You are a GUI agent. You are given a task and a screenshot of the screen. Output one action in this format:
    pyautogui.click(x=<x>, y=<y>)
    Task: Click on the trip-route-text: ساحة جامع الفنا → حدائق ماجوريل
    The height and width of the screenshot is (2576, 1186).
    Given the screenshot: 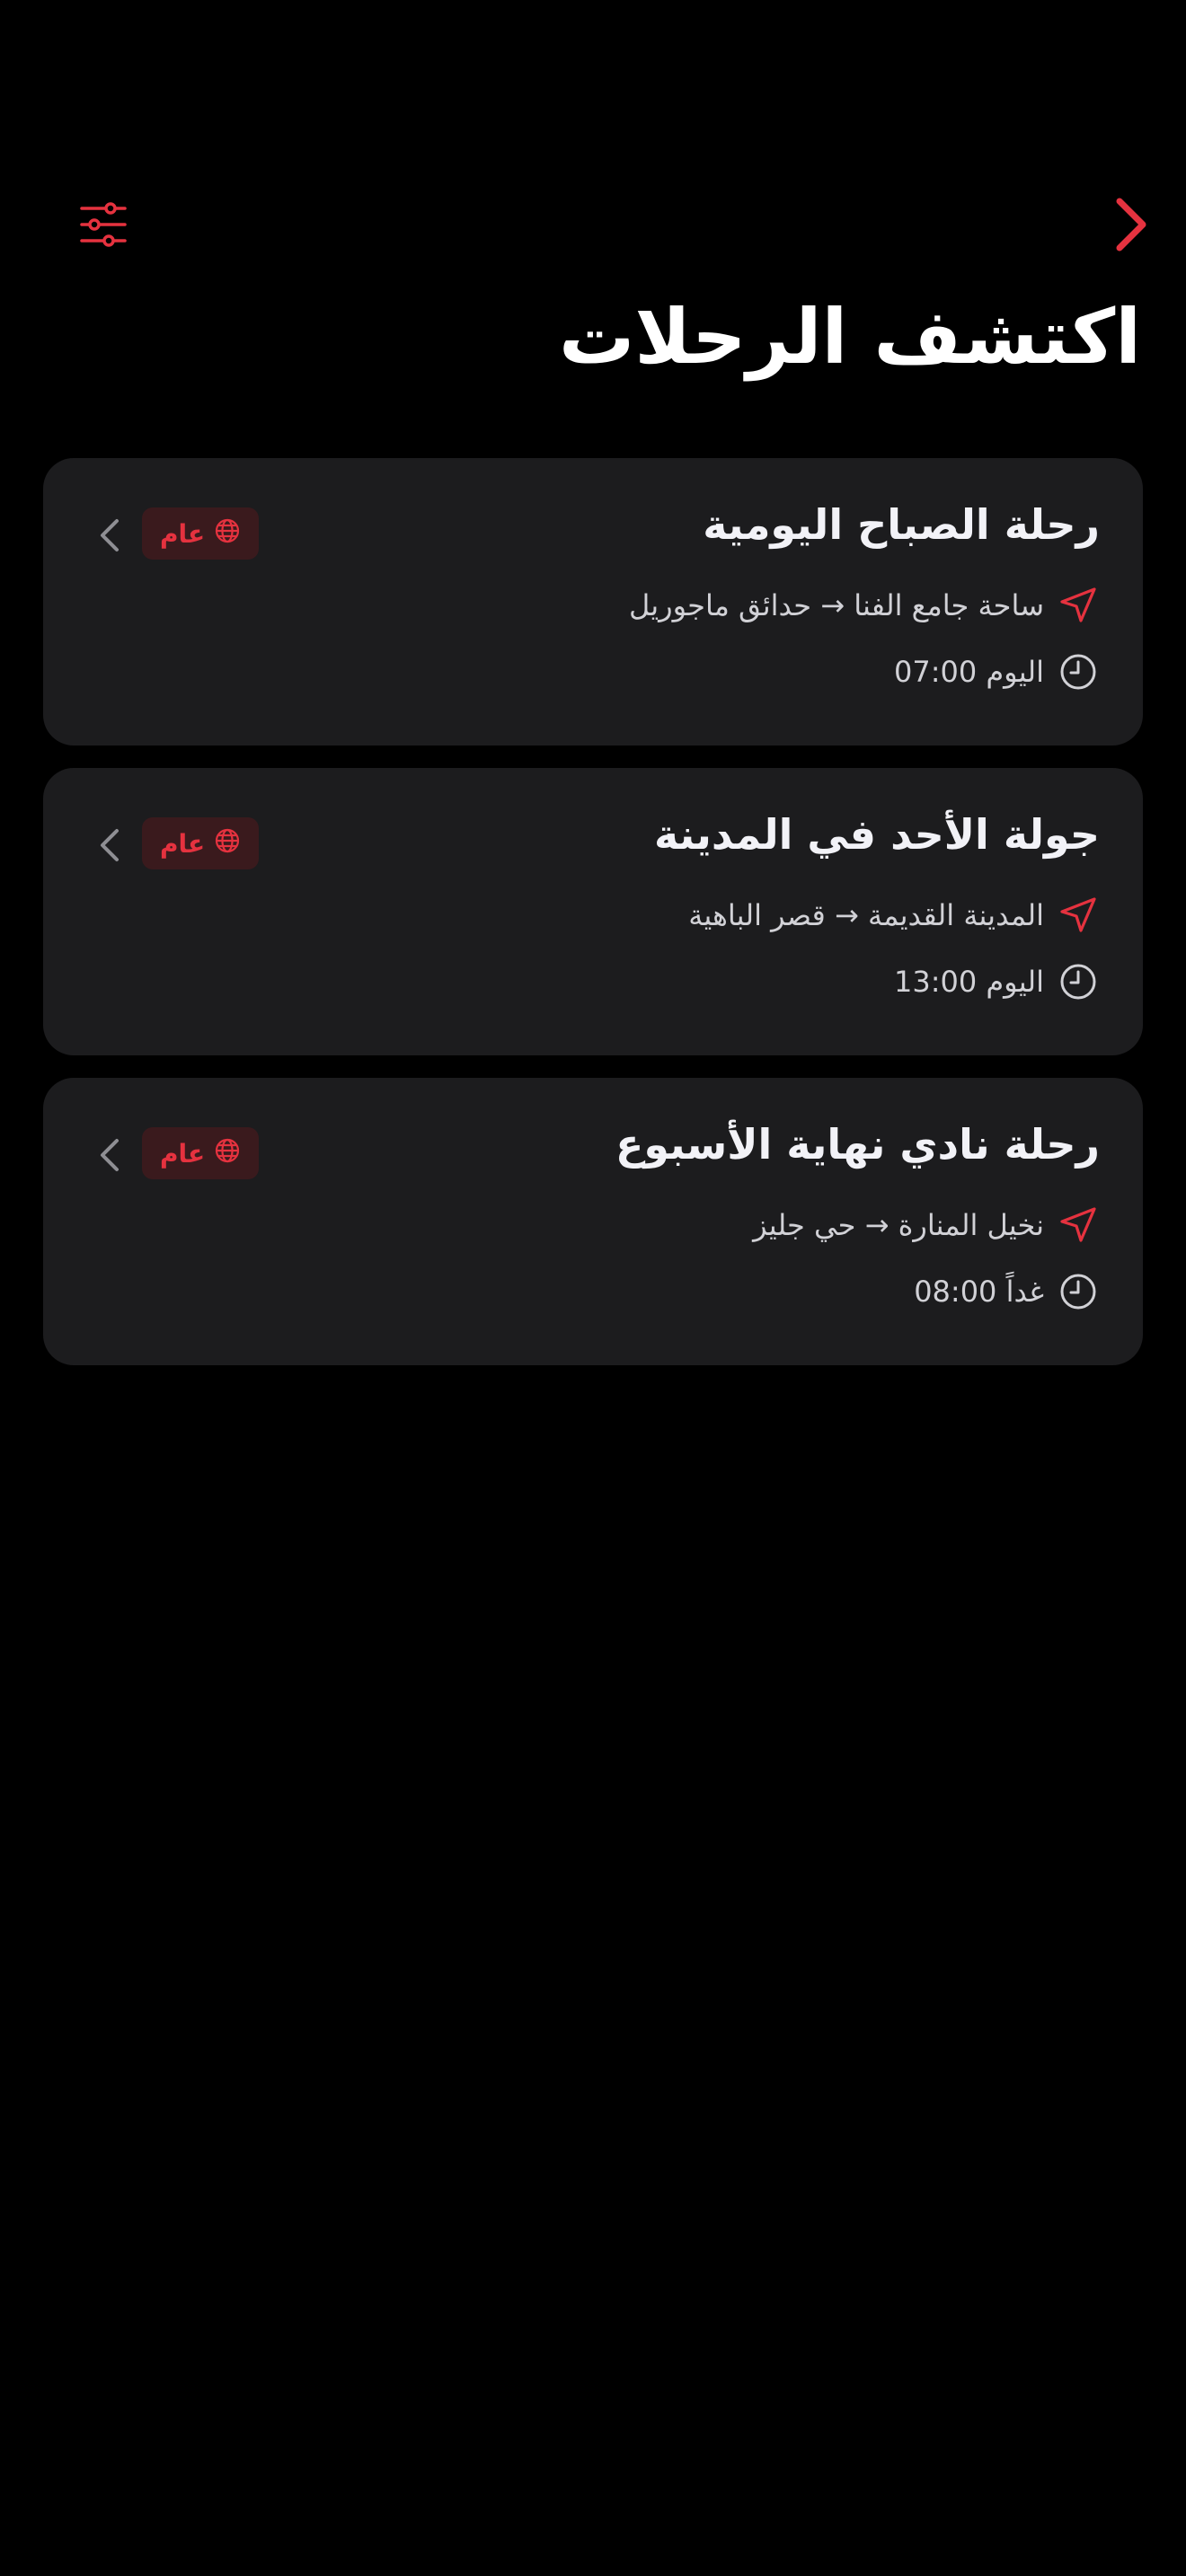 What is the action you would take?
    pyautogui.click(x=836, y=605)
    